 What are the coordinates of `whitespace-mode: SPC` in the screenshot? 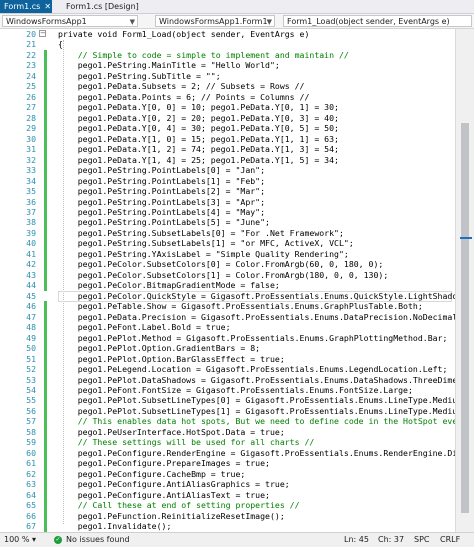 It's located at (422, 540).